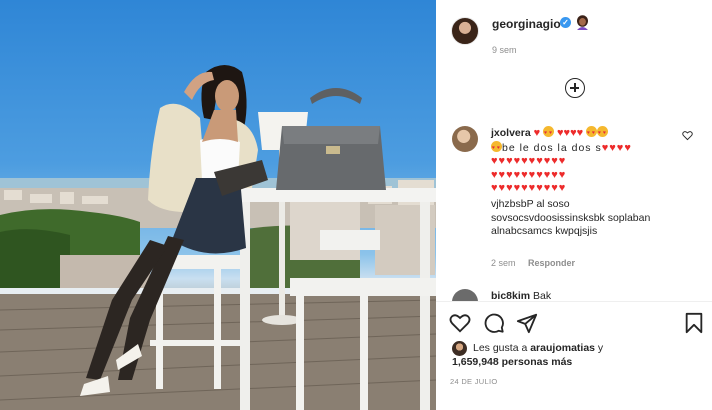 This screenshot has height=410, width=712. Describe the element at coordinates (600, 348) in the screenshot. I see `likes-connector: y` at that location.